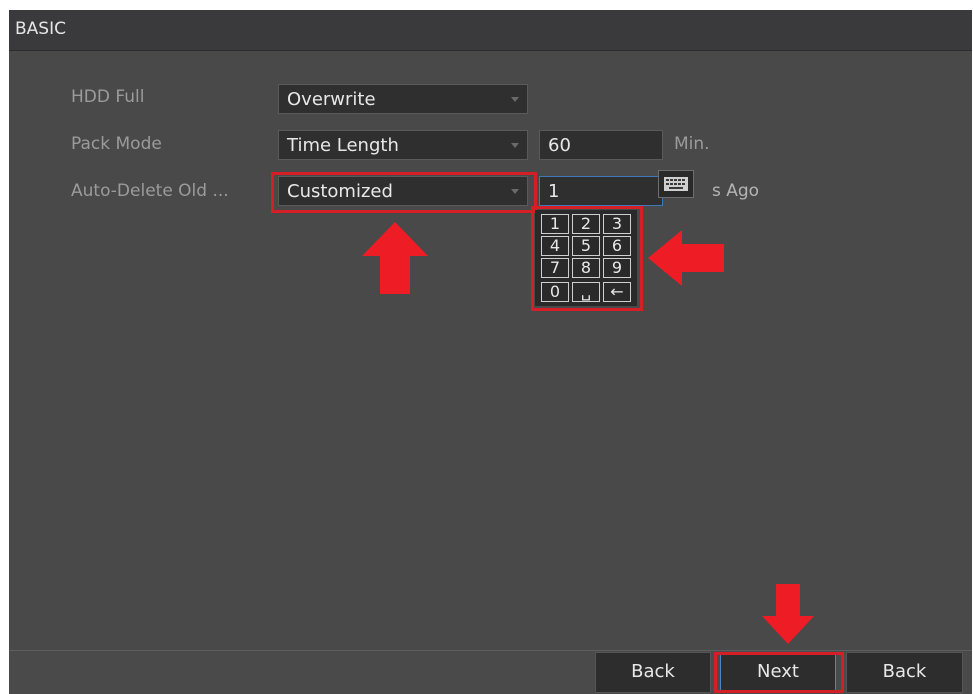  I want to click on auto-delete-days-value: 1, so click(554, 191).